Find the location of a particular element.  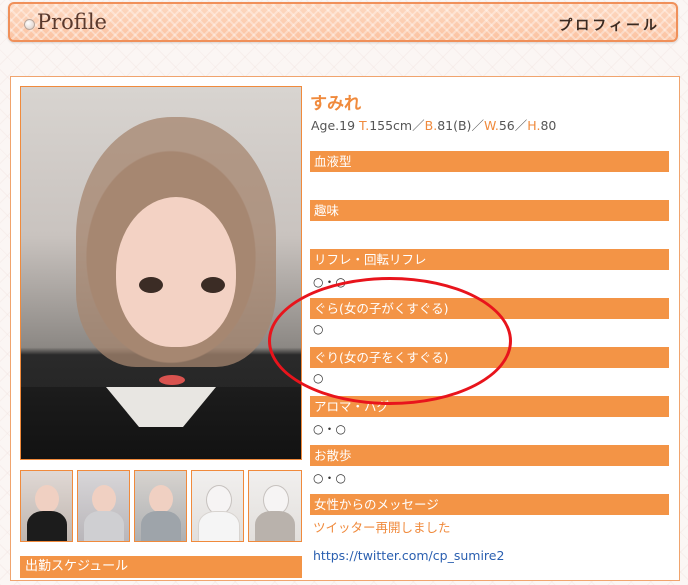

photo-eye-right is located at coordinates (213, 285).